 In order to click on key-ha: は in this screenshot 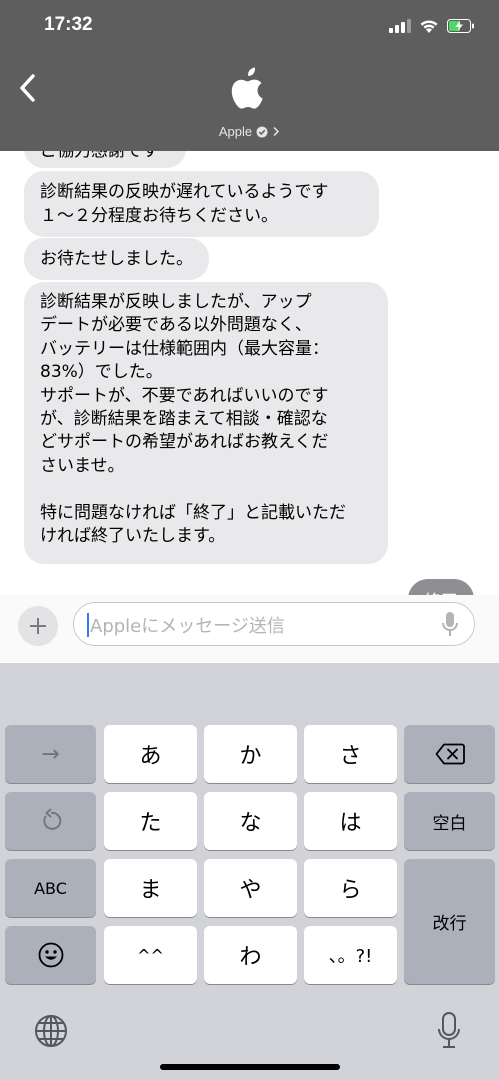, I will do `click(350, 821)`.